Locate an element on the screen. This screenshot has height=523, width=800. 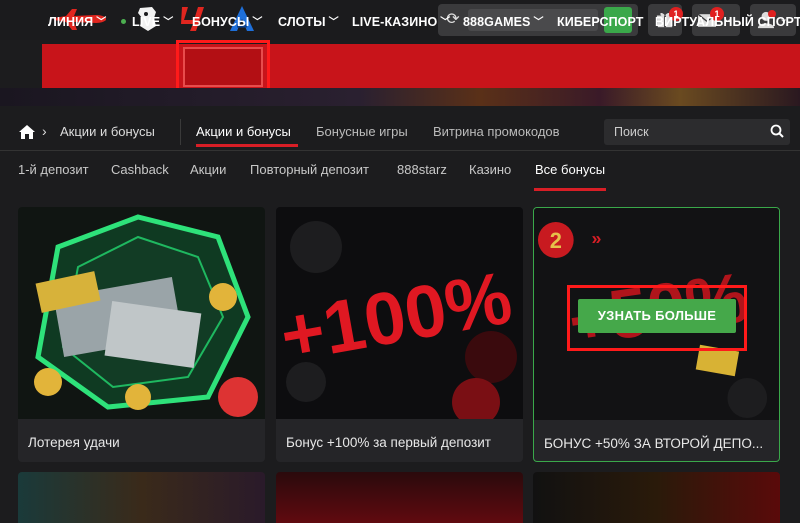
nav-item-live: LIVE ﹀ is located at coordinates (147, 22).